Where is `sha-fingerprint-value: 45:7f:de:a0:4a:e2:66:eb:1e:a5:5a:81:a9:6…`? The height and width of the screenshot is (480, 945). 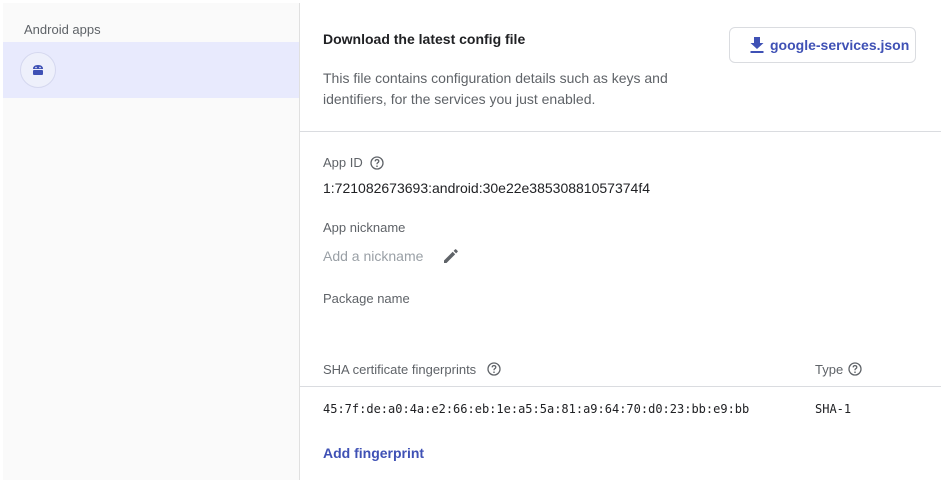
sha-fingerprint-value: 45:7f:de:a0:4a:e2:66:eb:1e:a5:5a:81:a9:6… is located at coordinates (536, 409).